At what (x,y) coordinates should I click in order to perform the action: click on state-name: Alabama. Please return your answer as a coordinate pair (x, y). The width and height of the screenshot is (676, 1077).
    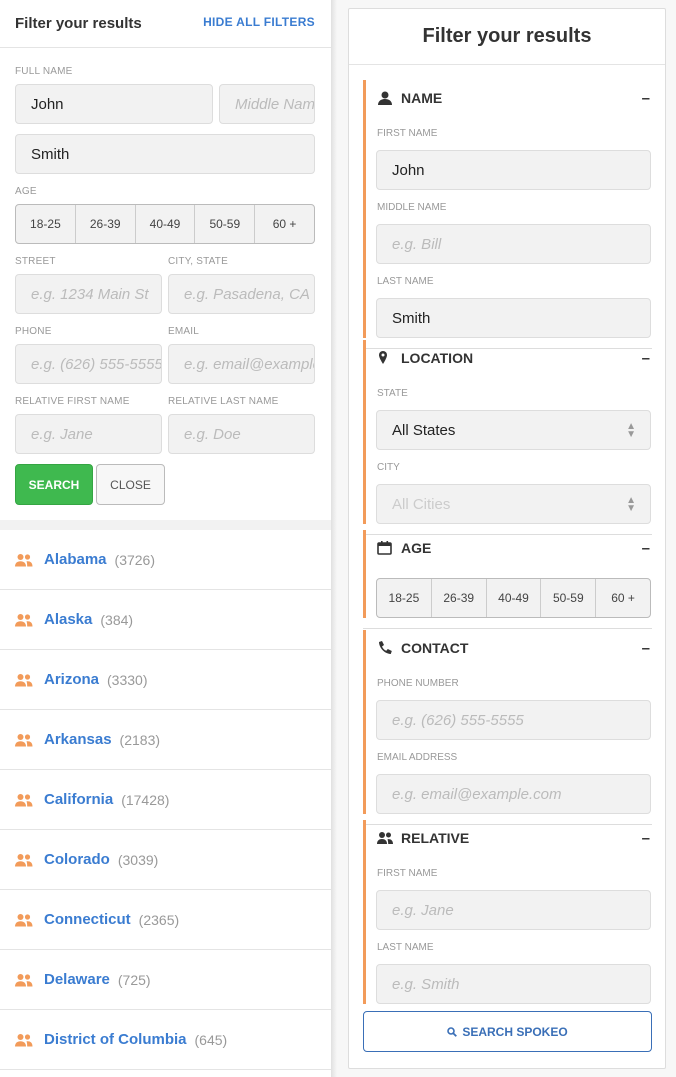
    Looking at the image, I should click on (75, 559).